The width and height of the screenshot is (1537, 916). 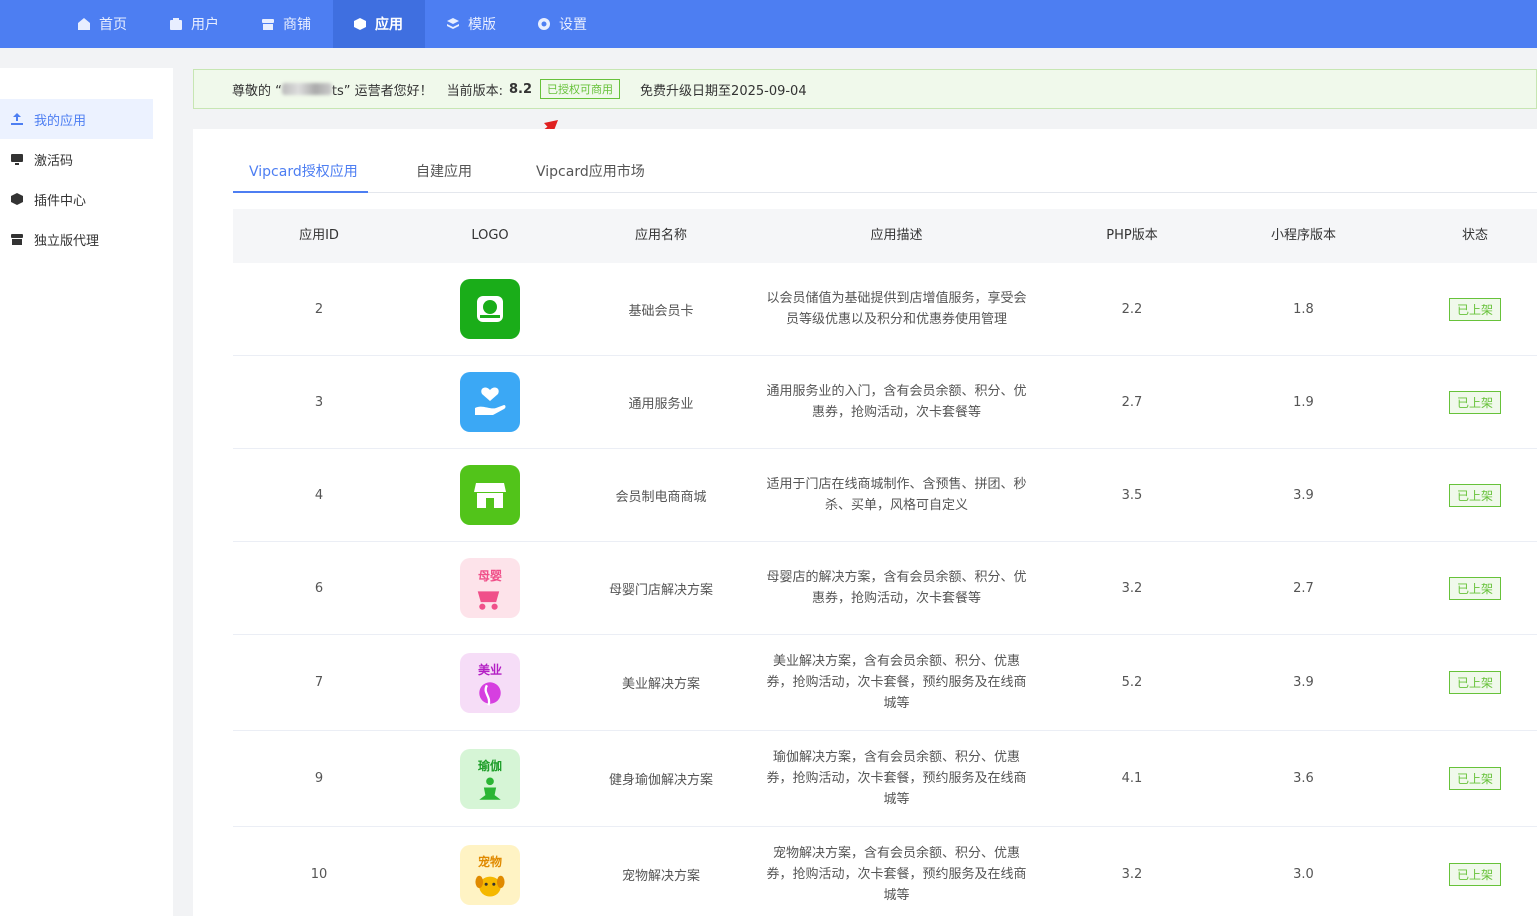 What do you see at coordinates (896, 402) in the screenshot?
I see `cell-desc: 通用服务业的入门，含有会员余额、积分、优惠券，抢购活动，次卡套餐等` at bounding box center [896, 402].